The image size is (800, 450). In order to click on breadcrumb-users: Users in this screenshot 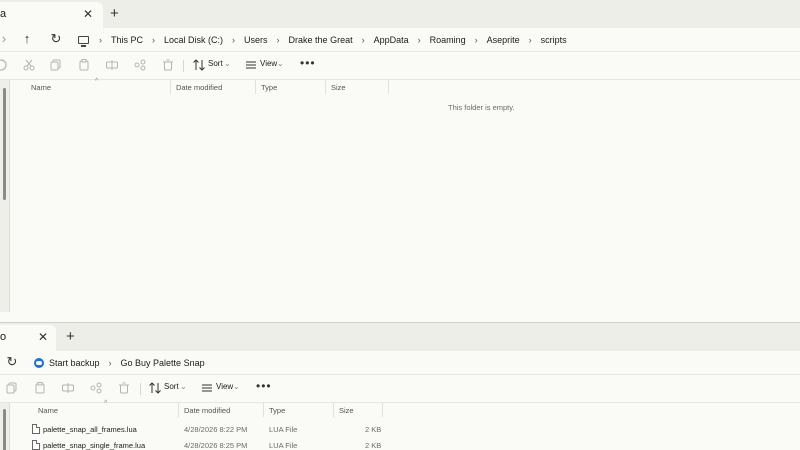, I will do `click(256, 40)`.